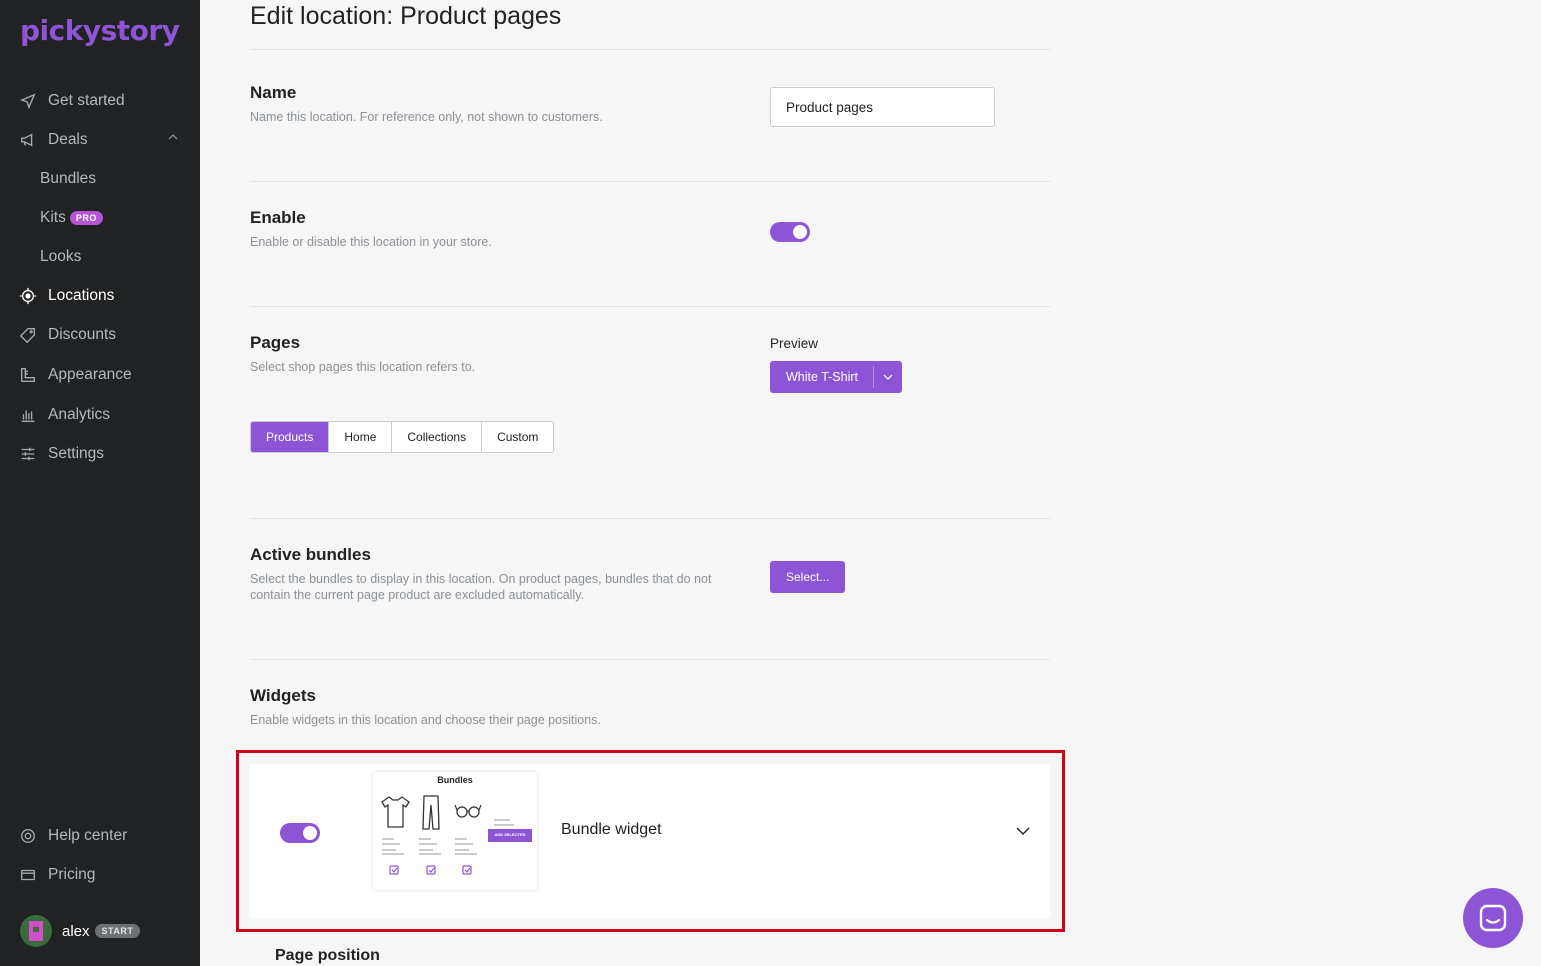 The image size is (1541, 966). I want to click on preview-product-dropdown: White T-Shirt, so click(836, 377).